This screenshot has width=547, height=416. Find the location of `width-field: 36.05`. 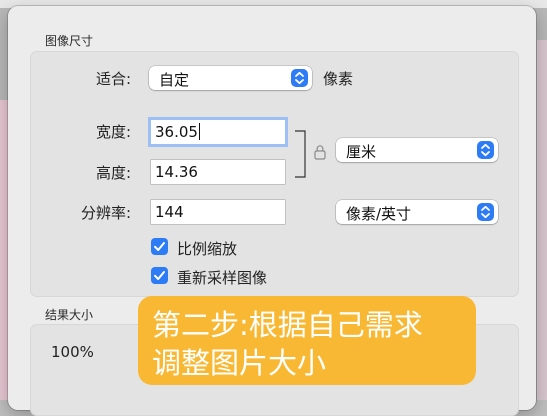

width-field: 36.05 is located at coordinates (218, 132).